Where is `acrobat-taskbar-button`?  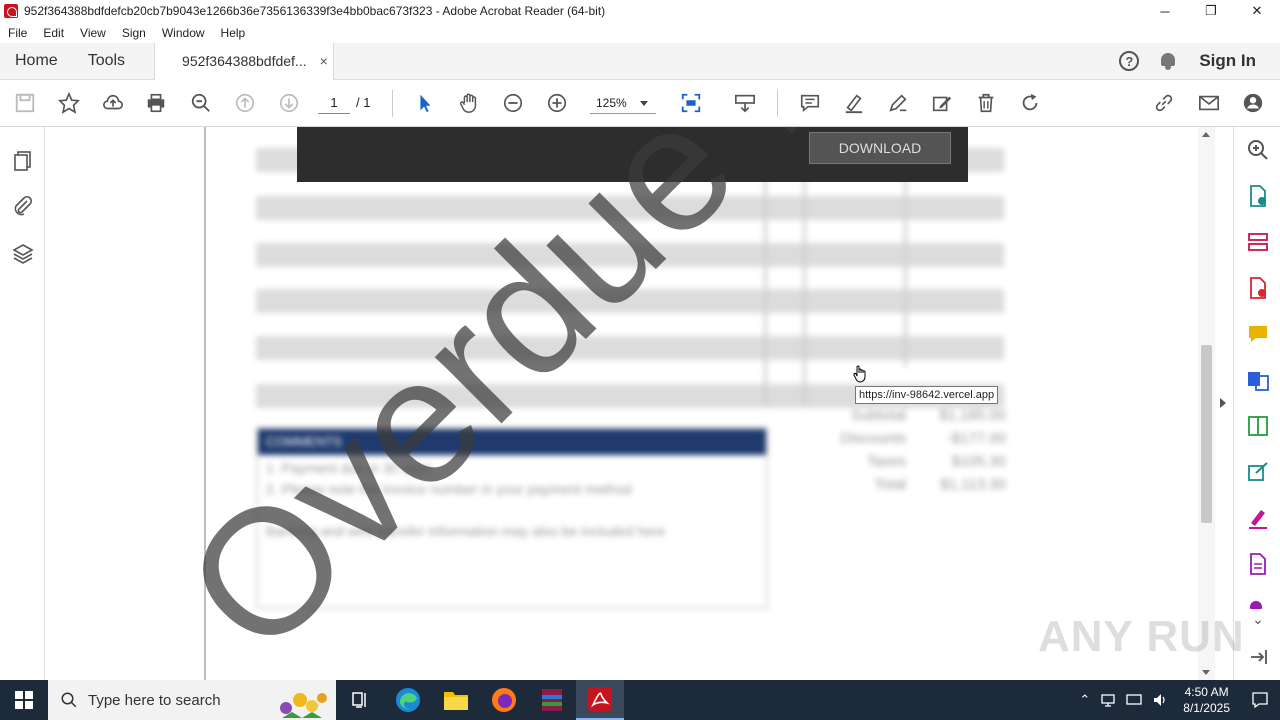
acrobat-taskbar-button is located at coordinates (600, 700).